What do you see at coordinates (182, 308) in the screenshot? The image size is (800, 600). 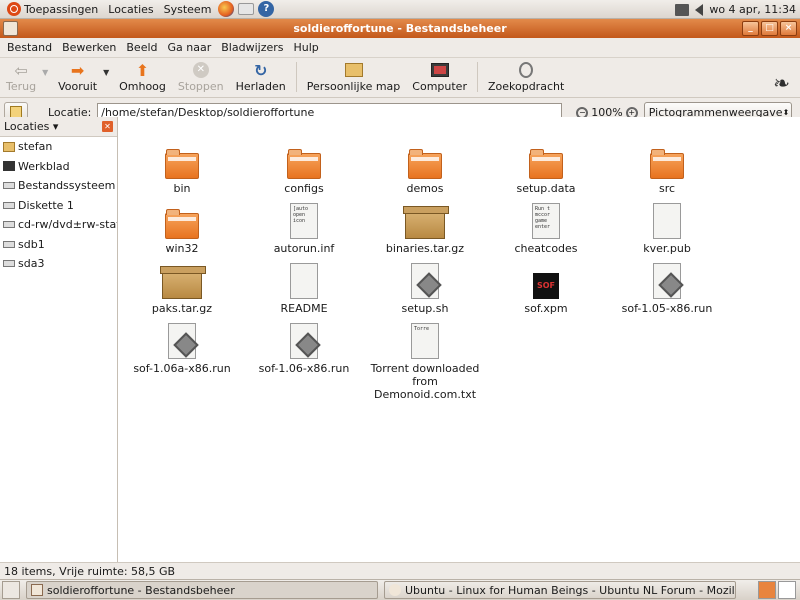 I see `file-name: paks.tar.gz` at bounding box center [182, 308].